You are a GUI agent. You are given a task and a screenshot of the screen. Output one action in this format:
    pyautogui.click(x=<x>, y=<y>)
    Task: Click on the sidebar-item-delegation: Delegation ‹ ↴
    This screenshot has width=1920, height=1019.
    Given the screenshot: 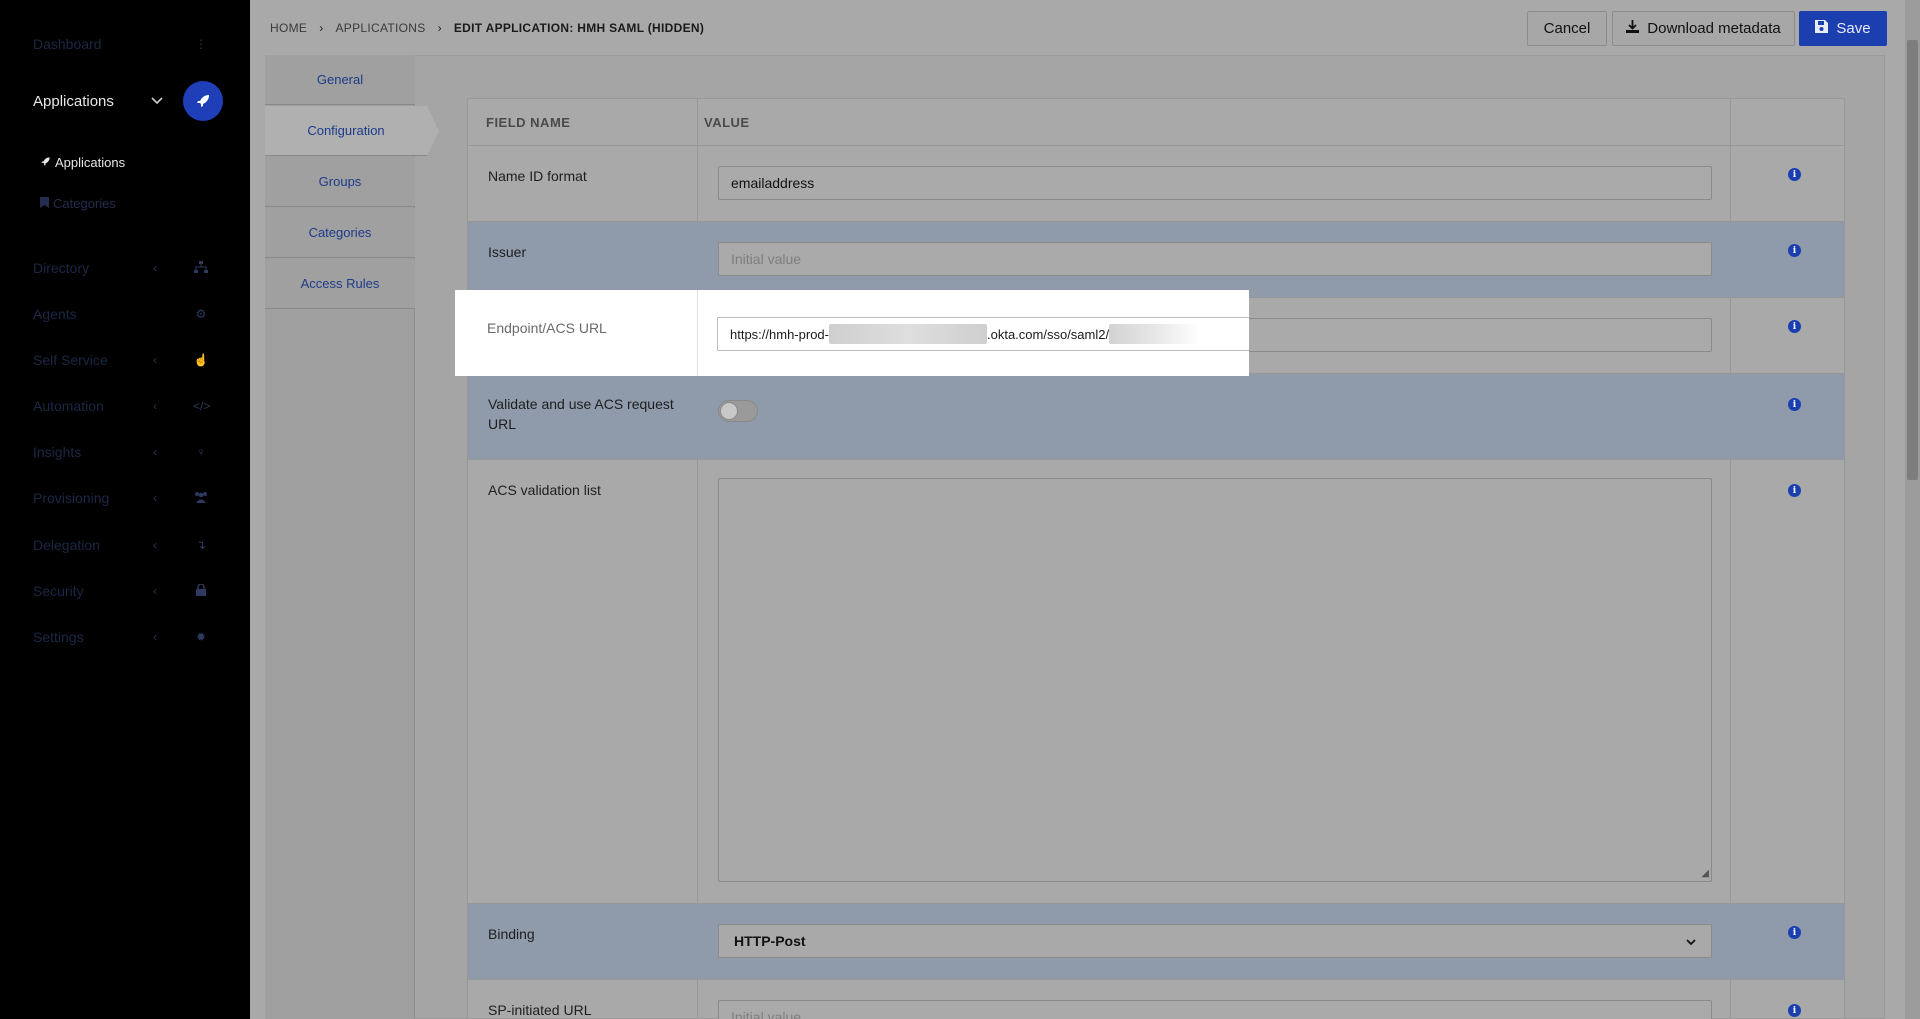 What is the action you would take?
    pyautogui.click(x=128, y=545)
    